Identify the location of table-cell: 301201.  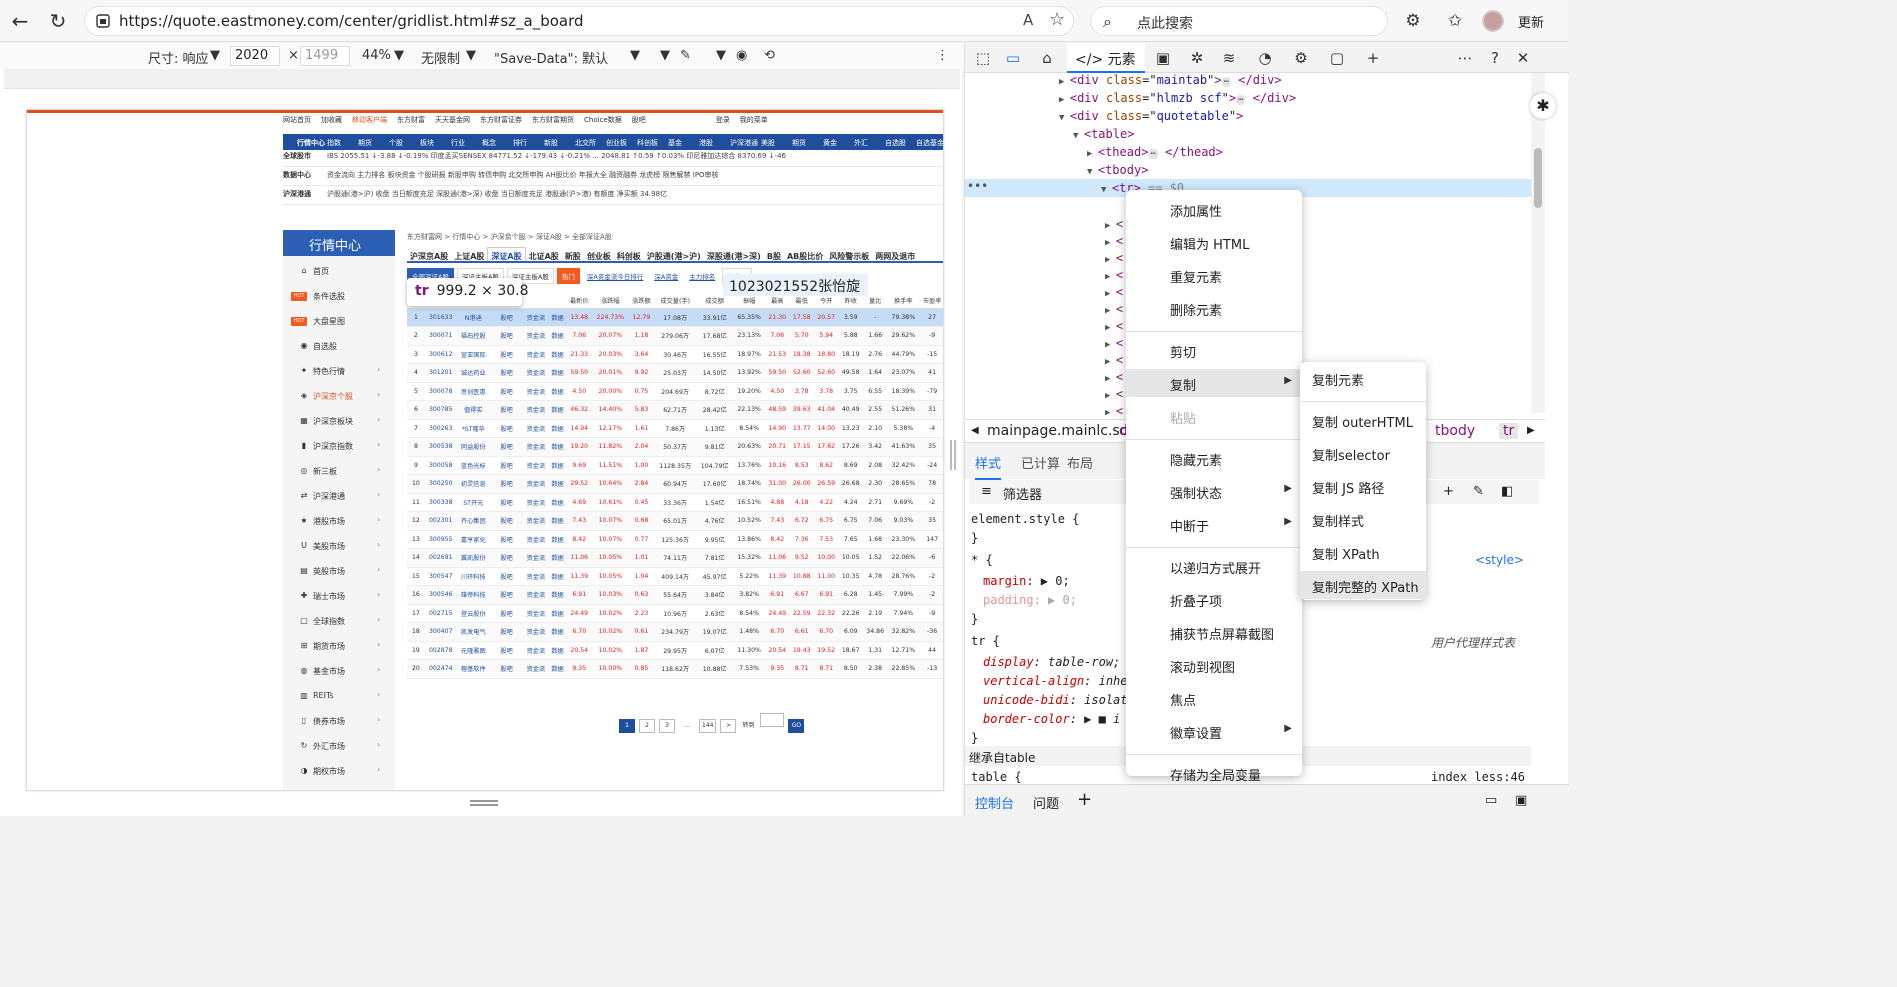
(440, 373).